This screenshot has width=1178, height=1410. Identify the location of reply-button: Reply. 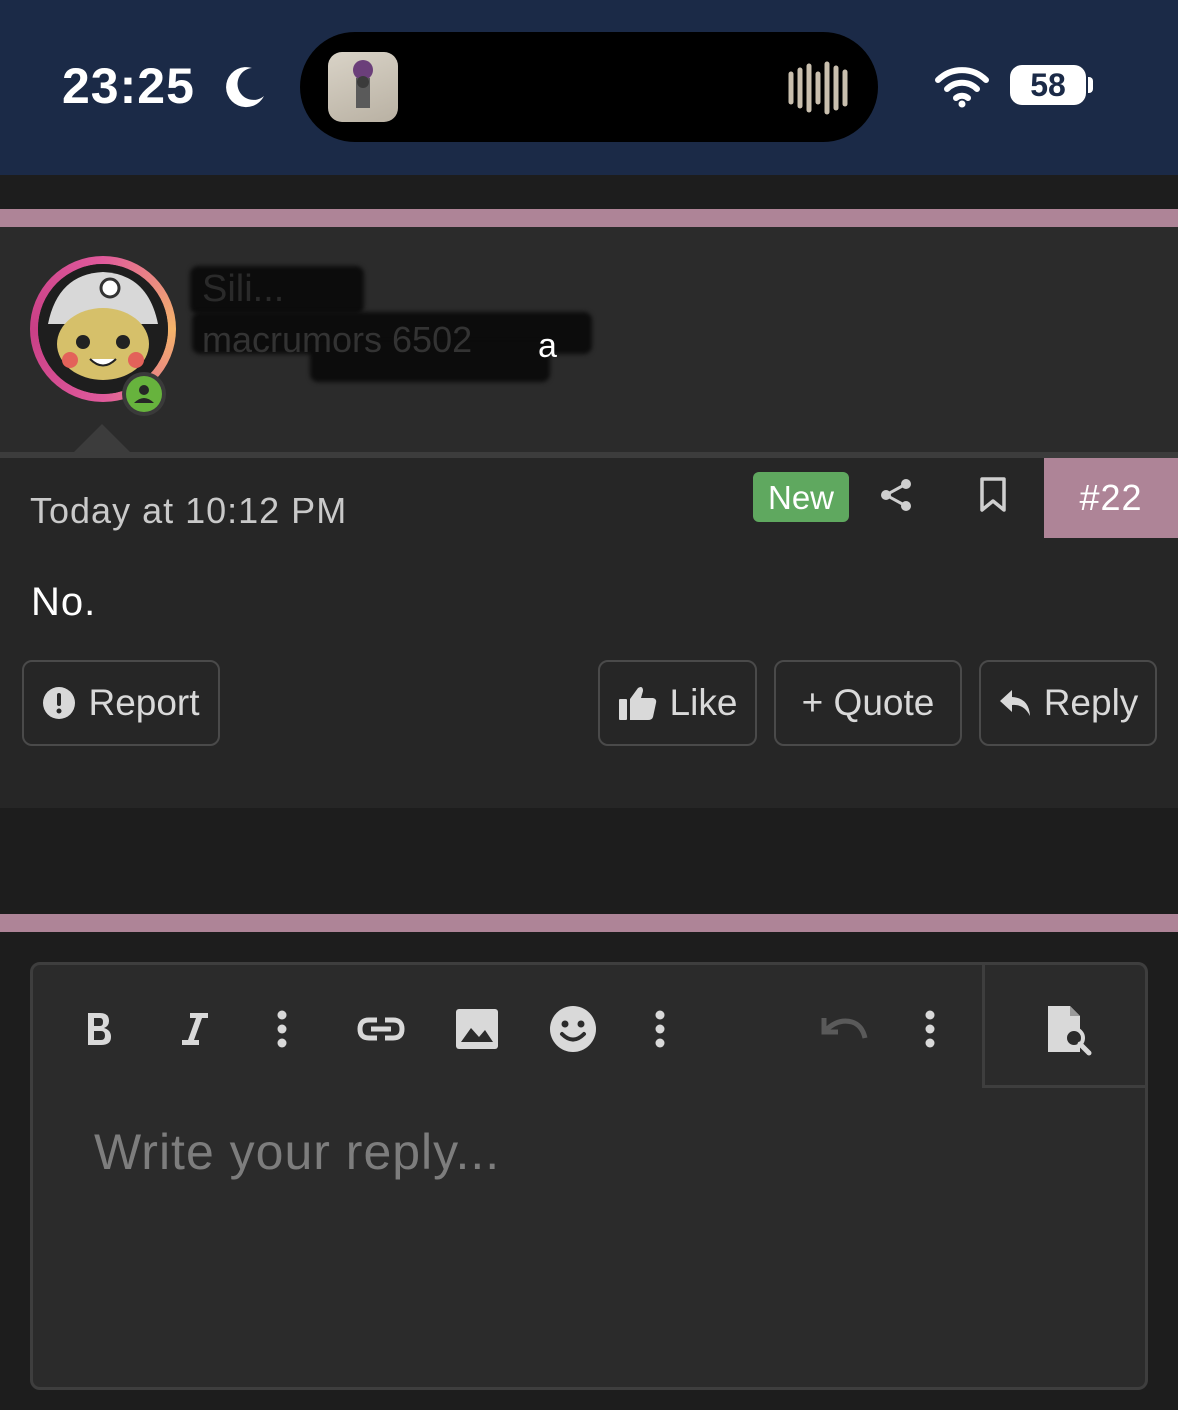
(1068, 703).